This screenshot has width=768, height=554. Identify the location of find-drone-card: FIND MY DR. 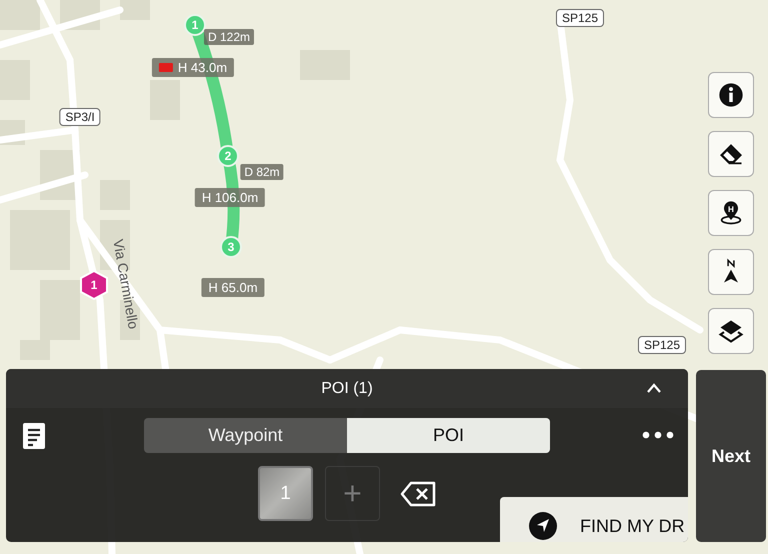
(594, 519).